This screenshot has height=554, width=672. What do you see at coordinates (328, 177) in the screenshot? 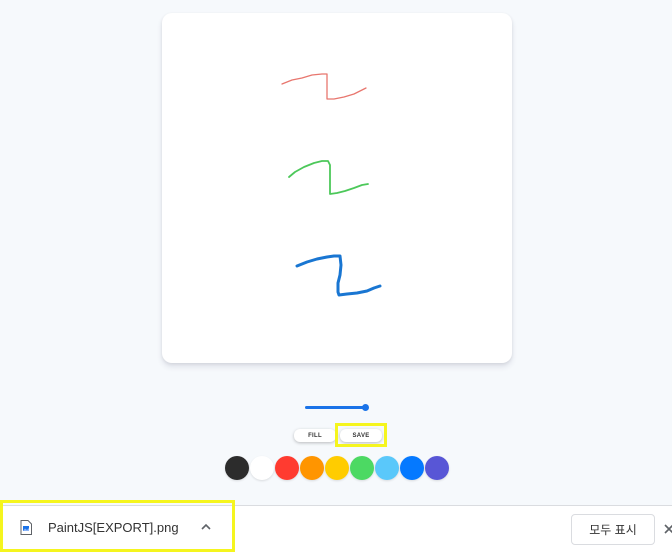
I see `stroke-green` at bounding box center [328, 177].